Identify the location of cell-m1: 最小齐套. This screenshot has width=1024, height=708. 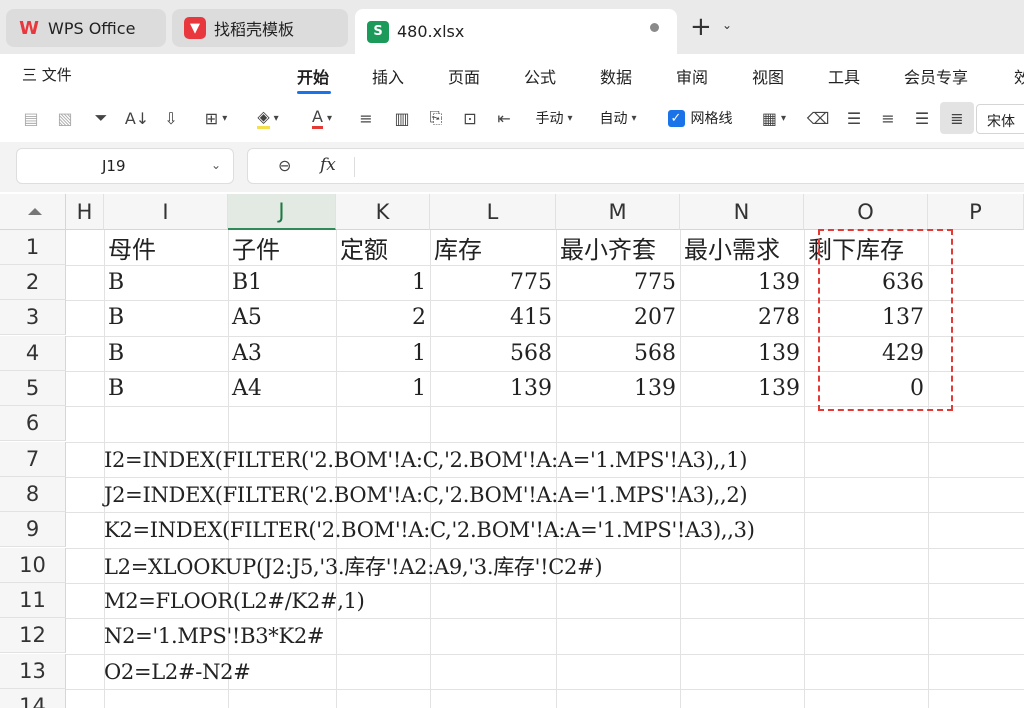
(618, 247).